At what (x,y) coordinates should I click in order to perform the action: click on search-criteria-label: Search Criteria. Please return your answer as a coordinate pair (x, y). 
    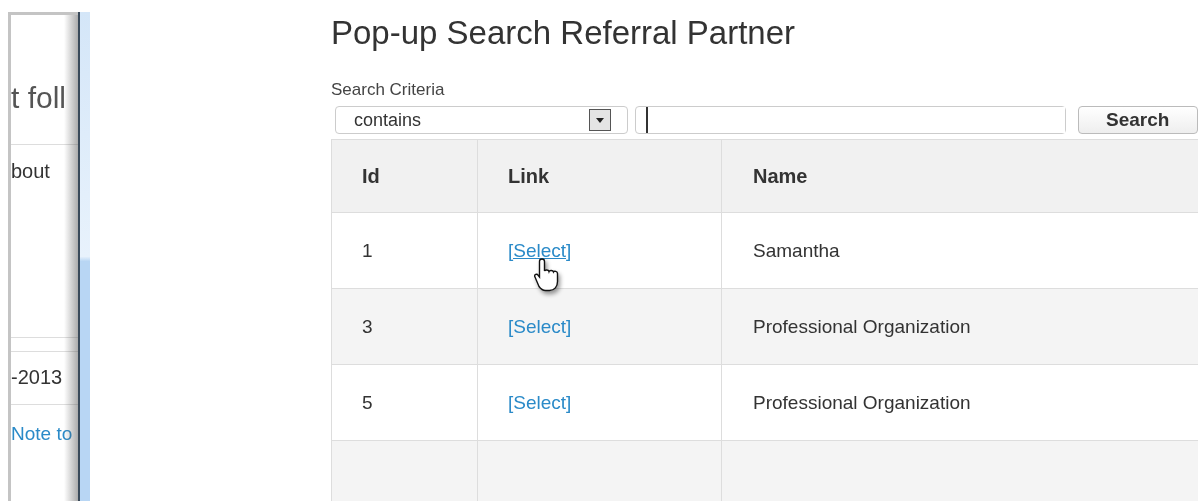
    Looking at the image, I should click on (388, 90).